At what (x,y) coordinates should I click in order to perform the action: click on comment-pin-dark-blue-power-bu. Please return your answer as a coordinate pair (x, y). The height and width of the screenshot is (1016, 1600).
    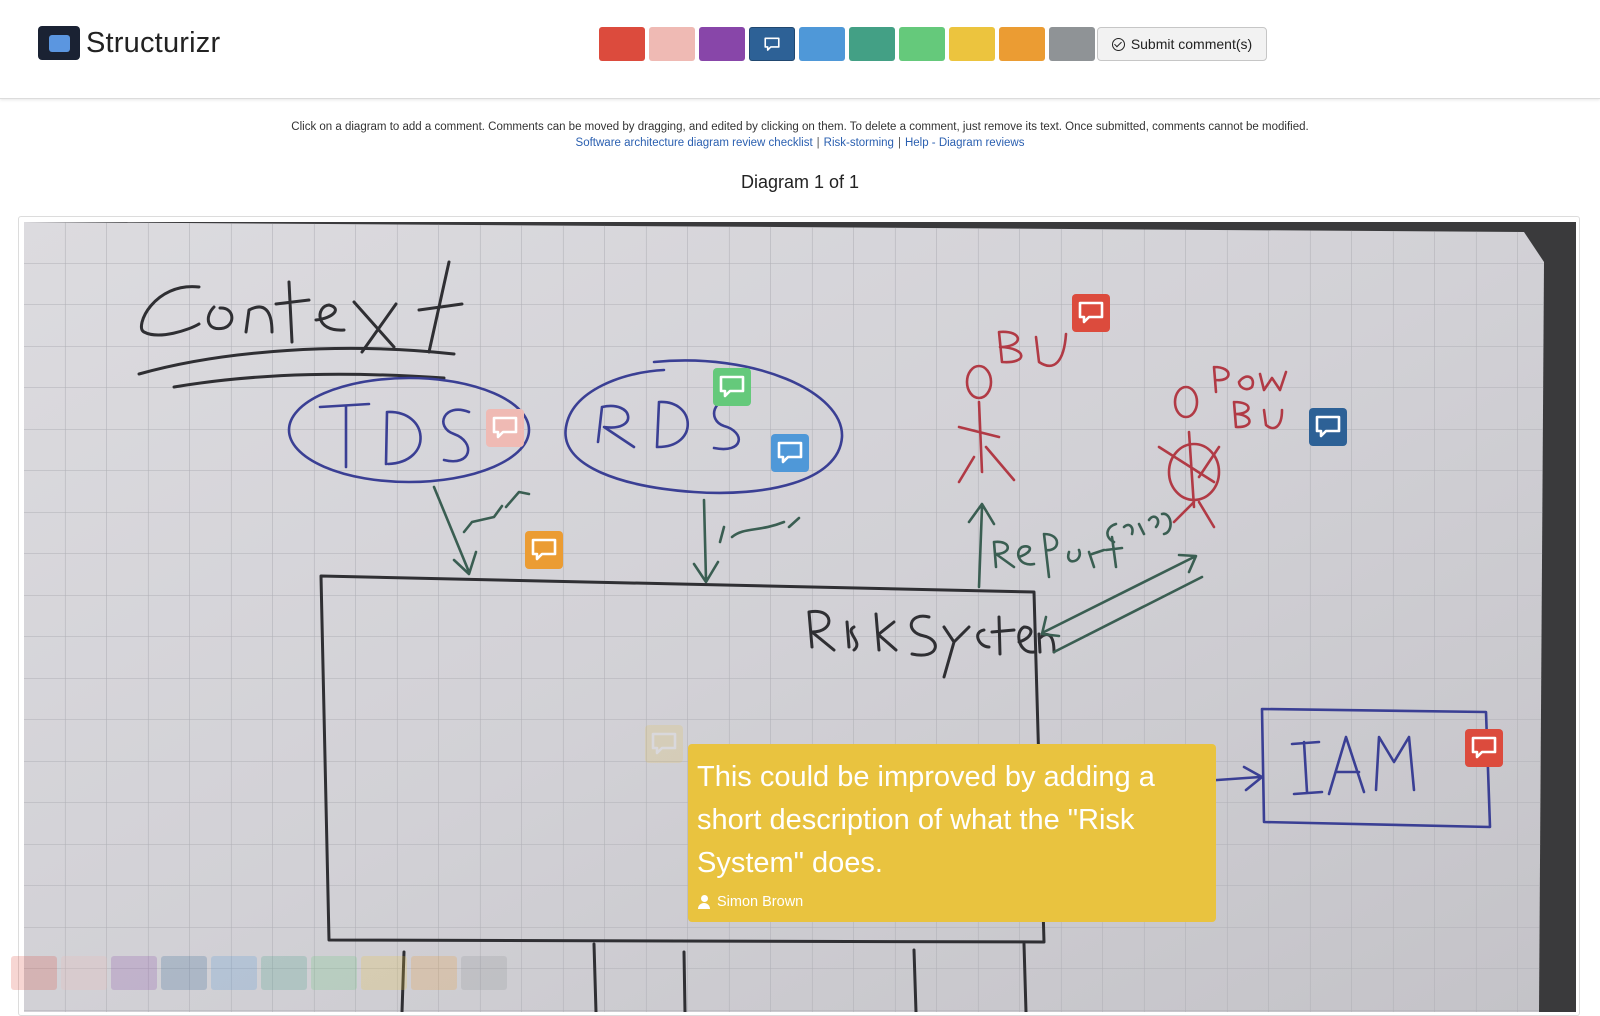
    Looking at the image, I should click on (1328, 427).